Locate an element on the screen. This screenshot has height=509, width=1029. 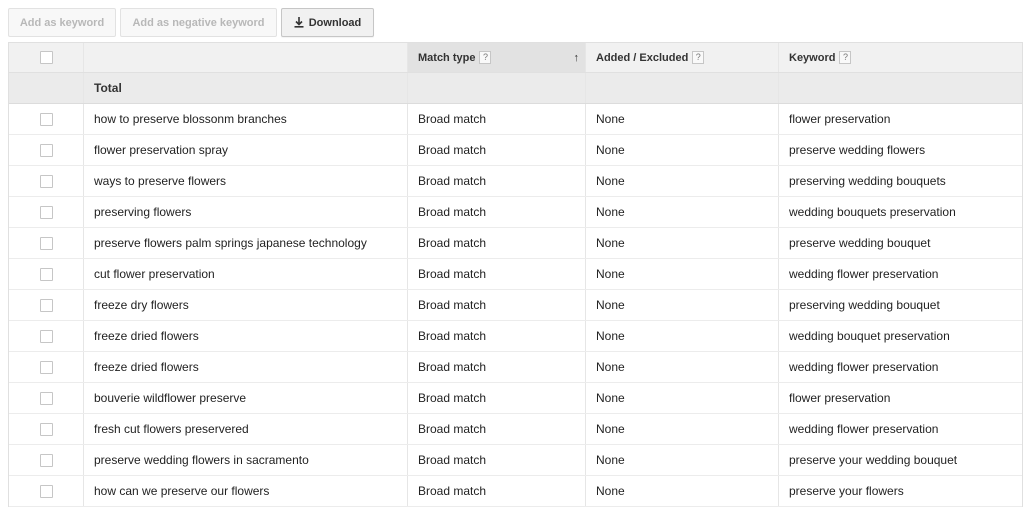
keyword-help-icon: ? is located at coordinates (845, 57).